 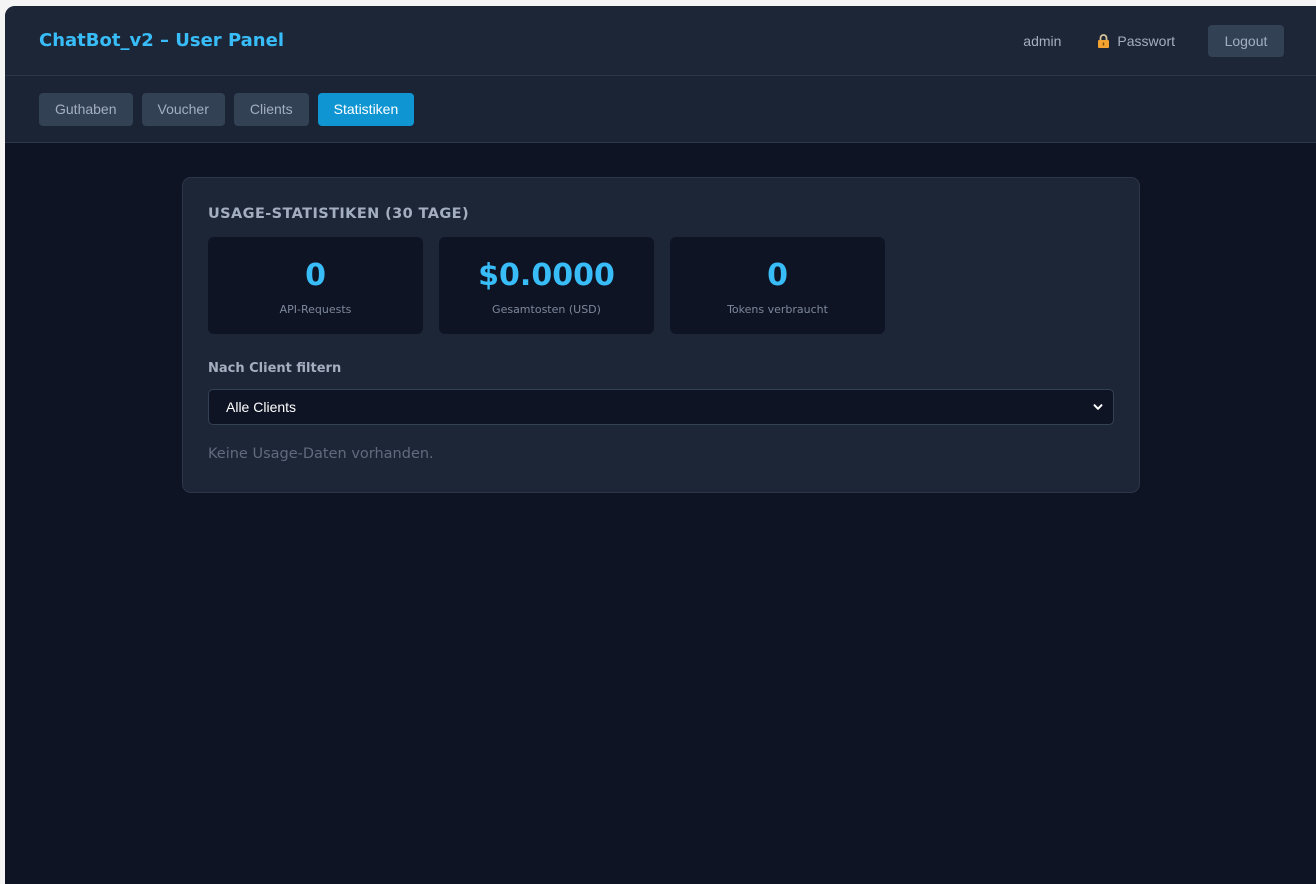 I want to click on stat-tokens-used: 0 Tokens verbraucht, so click(x=777, y=285).